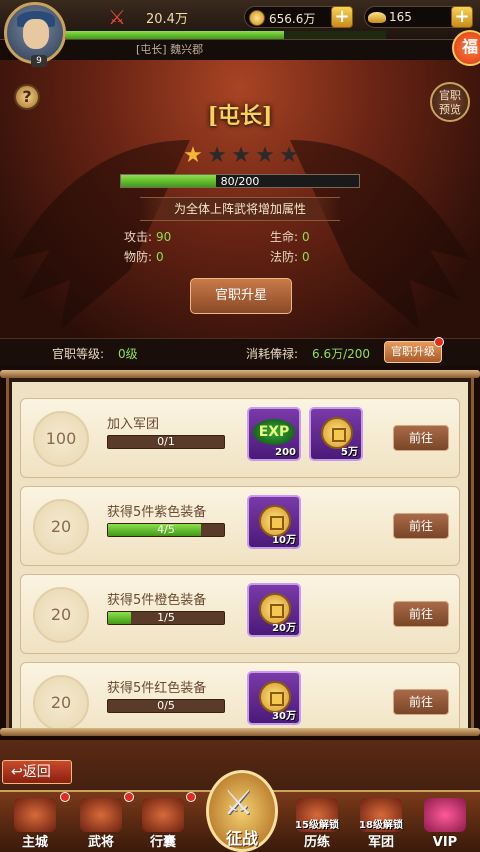 Image resolution: width=480 pixels, height=852 pixels. Describe the element at coordinates (157, 600) in the screenshot. I see `task-name: 获得5件橙色装备` at that location.